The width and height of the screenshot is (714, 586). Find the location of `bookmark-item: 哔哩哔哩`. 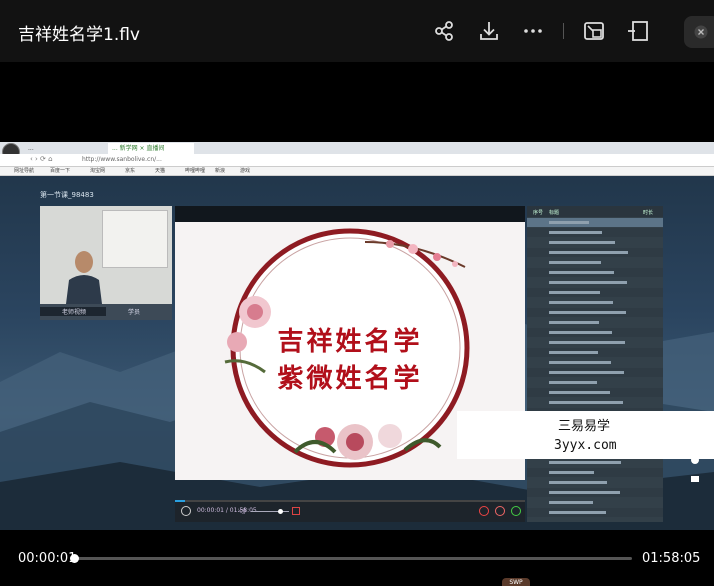

bookmark-item: 哔哩哔哩 is located at coordinates (195, 171).